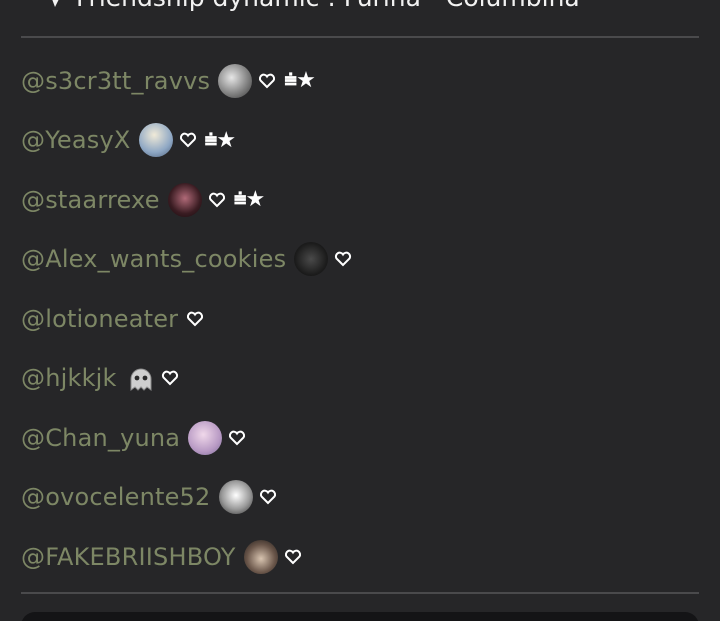 The width and height of the screenshot is (720, 621). I want to click on ghost-emoji-icon, so click(141, 380).